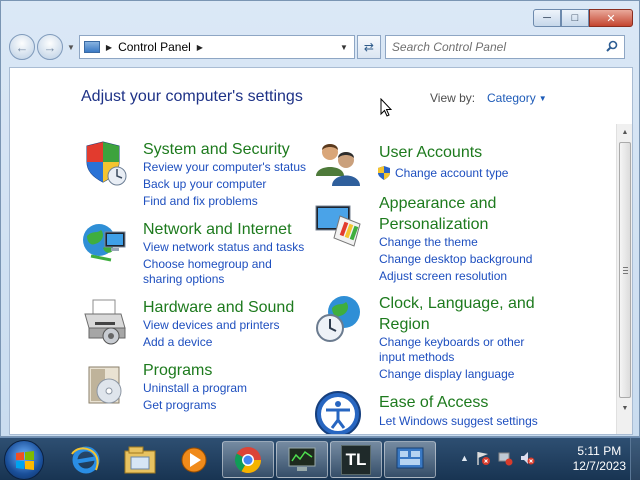  I want to click on scroll-down-arrow-icon: ▼, so click(624, 408).